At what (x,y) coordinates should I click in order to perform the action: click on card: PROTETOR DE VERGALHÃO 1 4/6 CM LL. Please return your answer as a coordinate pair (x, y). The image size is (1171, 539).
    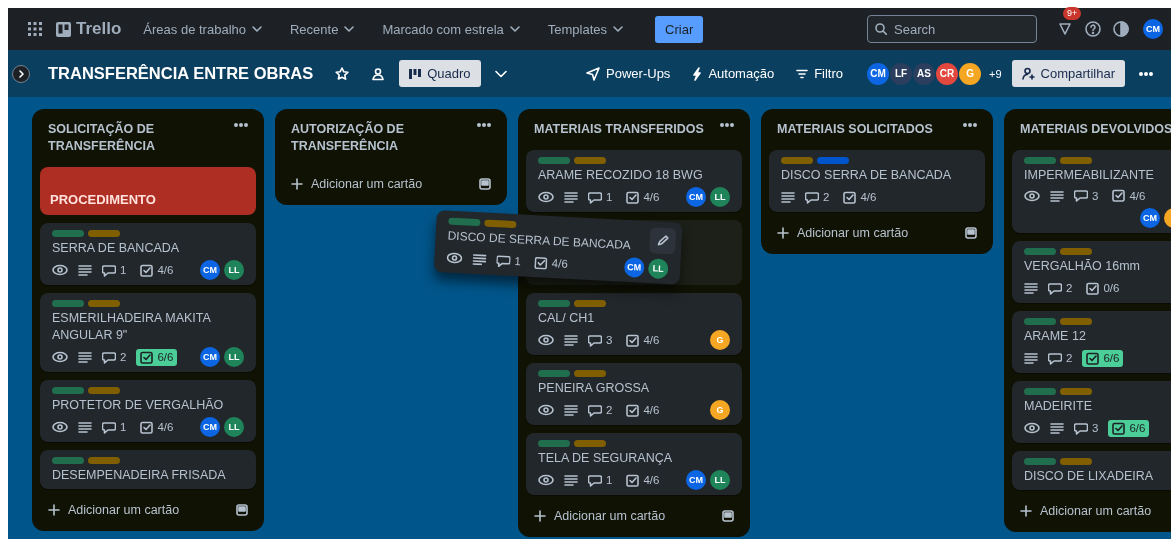
    Looking at the image, I should click on (148, 411).